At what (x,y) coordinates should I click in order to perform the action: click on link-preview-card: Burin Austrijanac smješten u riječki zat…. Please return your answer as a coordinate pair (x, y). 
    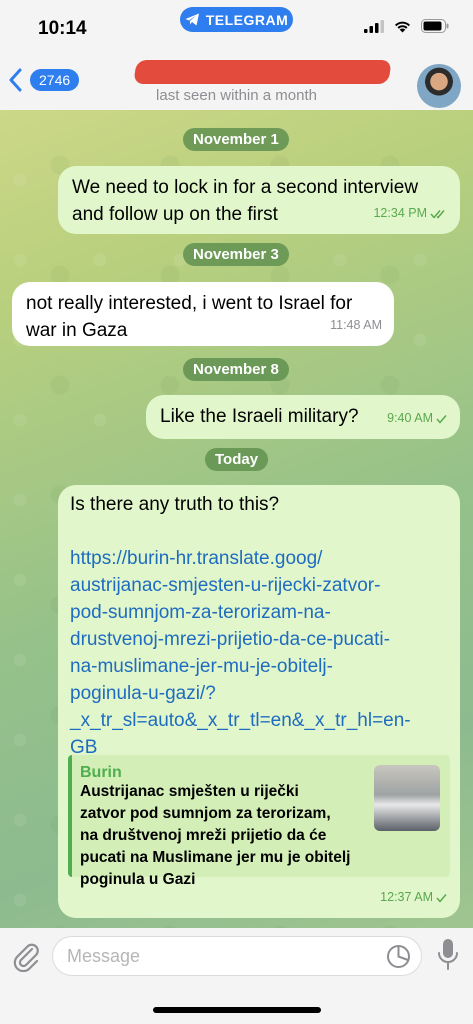
    Looking at the image, I should click on (259, 821).